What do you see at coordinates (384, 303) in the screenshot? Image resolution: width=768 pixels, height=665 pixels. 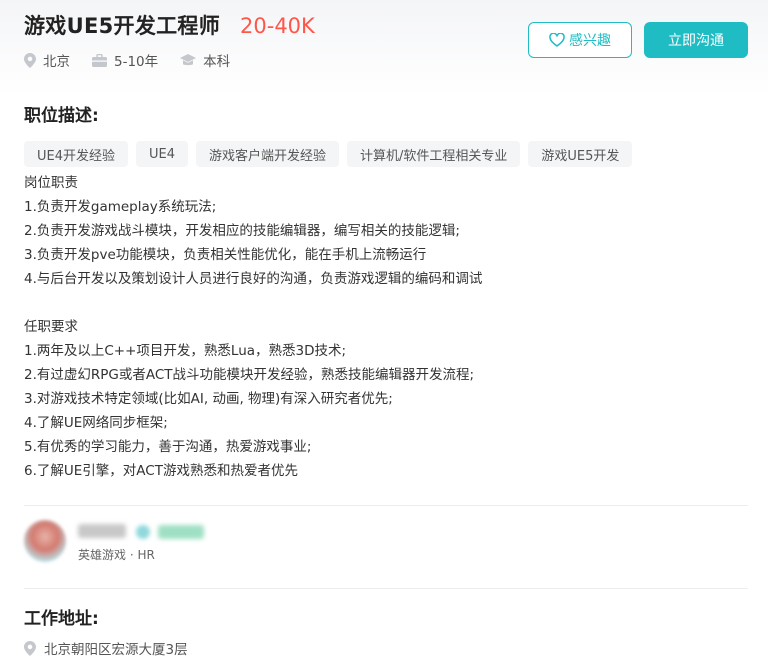 I see `description-blank-line` at bounding box center [384, 303].